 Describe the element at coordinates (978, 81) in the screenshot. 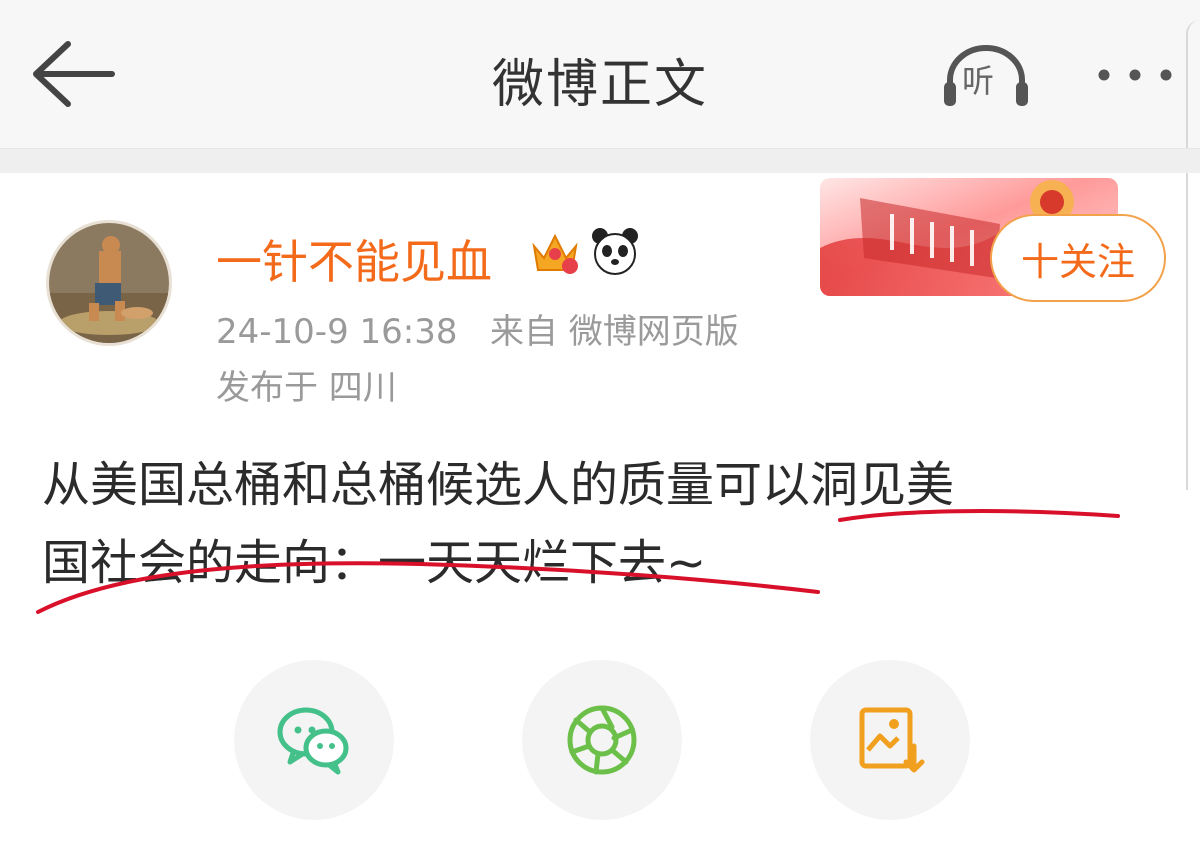

I see `listen-label: 听` at that location.